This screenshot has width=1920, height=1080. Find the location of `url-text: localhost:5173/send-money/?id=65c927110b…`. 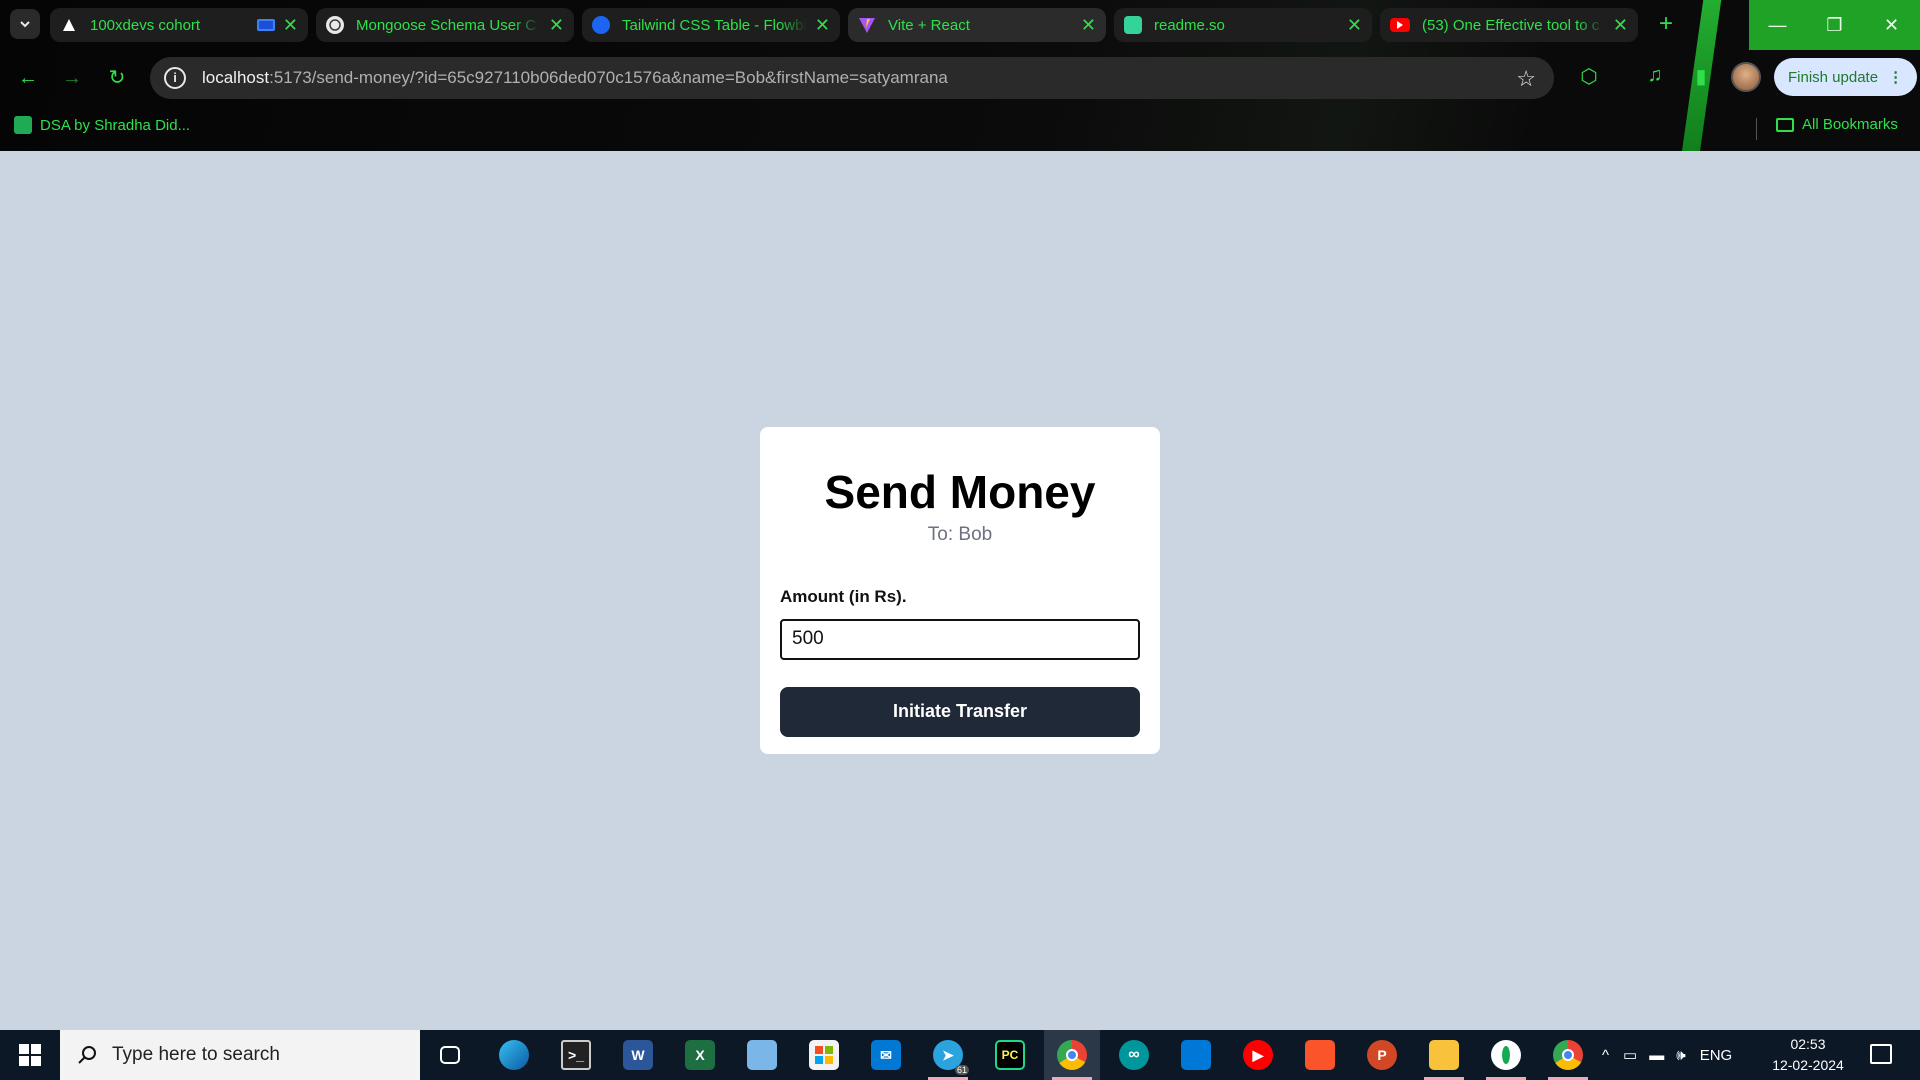

url-text: localhost:5173/send-money/?id=65c927110b… is located at coordinates (575, 78).